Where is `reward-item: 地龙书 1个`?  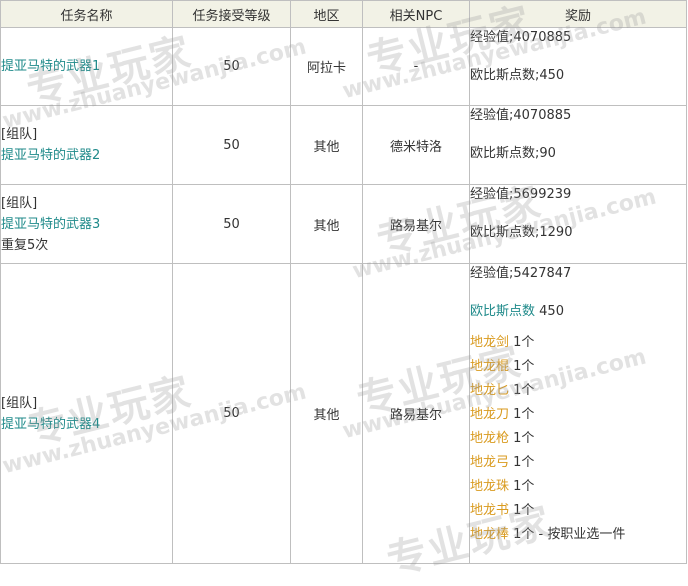
reward-item: 地龙书 1个 is located at coordinates (578, 511).